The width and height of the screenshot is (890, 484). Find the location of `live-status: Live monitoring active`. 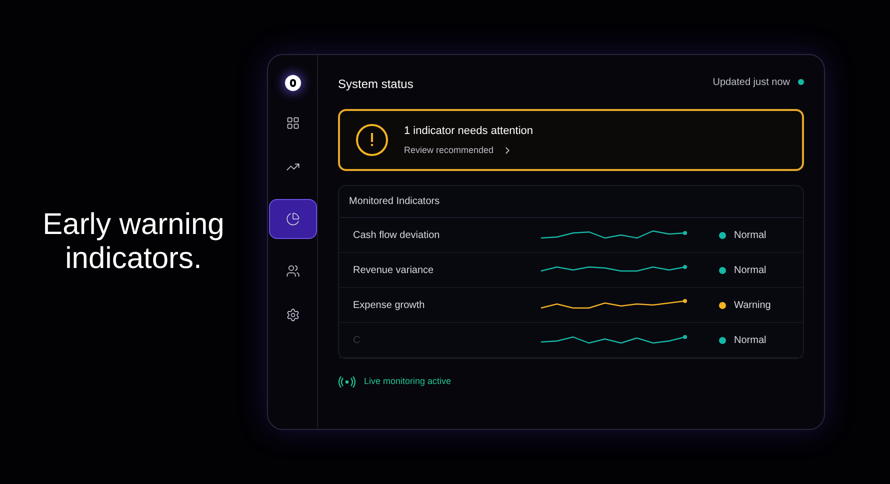

live-status: Live monitoring active is located at coordinates (408, 381).